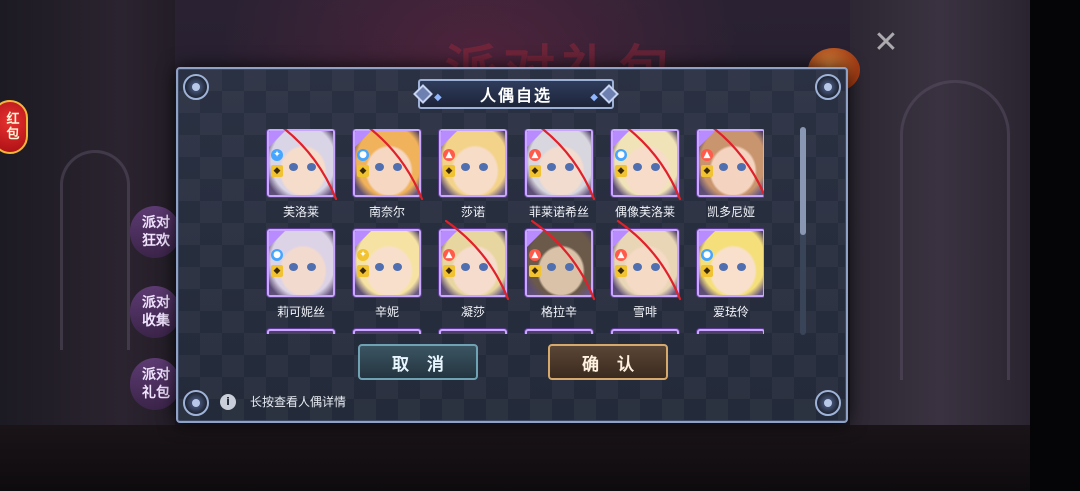 The image size is (1080, 491). Describe the element at coordinates (228, 401) in the screenshot. I see `info-icon: i` at that location.